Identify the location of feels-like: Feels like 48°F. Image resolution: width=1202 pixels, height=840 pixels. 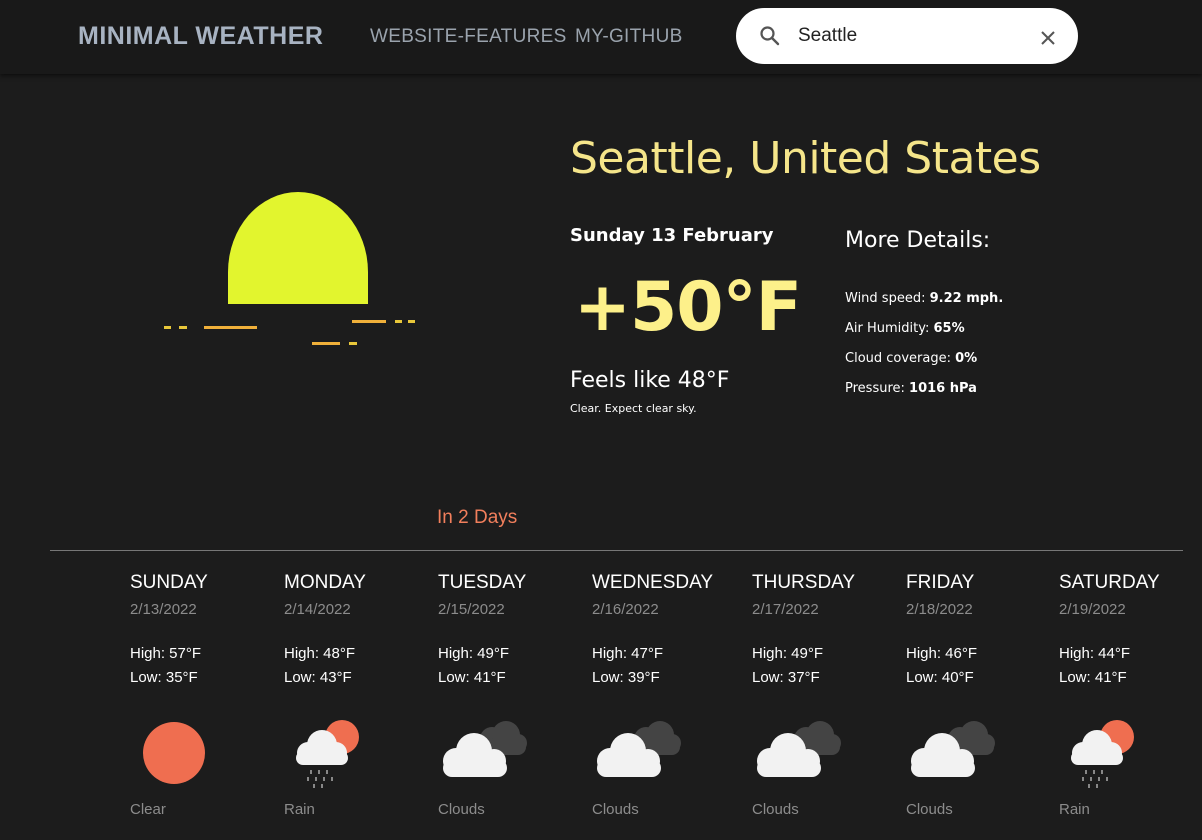
(650, 380).